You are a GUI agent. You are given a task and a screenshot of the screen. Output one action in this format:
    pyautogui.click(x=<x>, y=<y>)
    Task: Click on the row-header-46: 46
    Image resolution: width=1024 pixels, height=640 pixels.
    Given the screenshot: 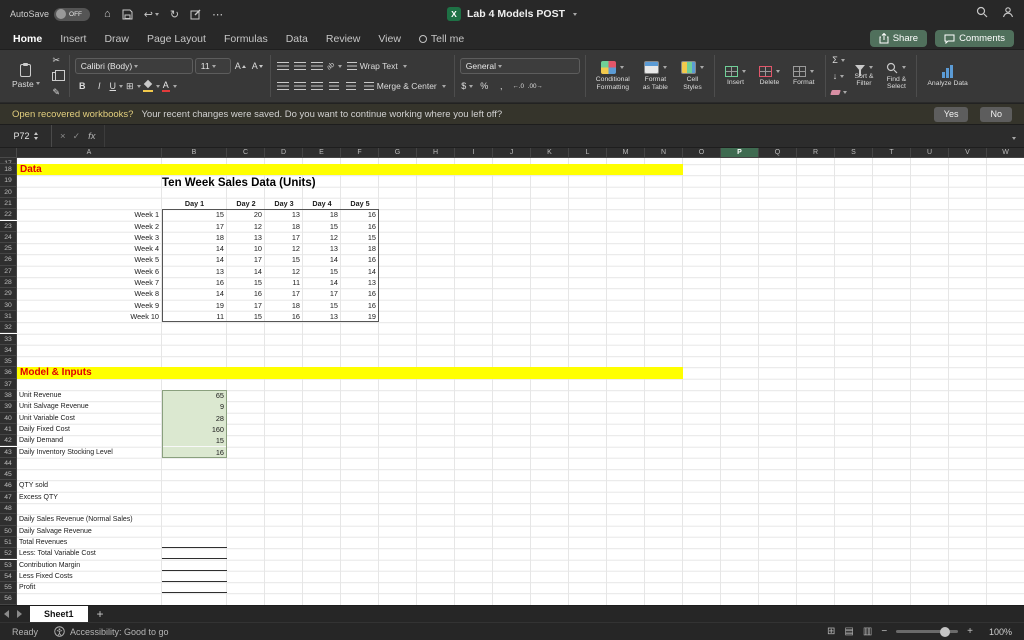 What is the action you would take?
    pyautogui.click(x=8, y=486)
    